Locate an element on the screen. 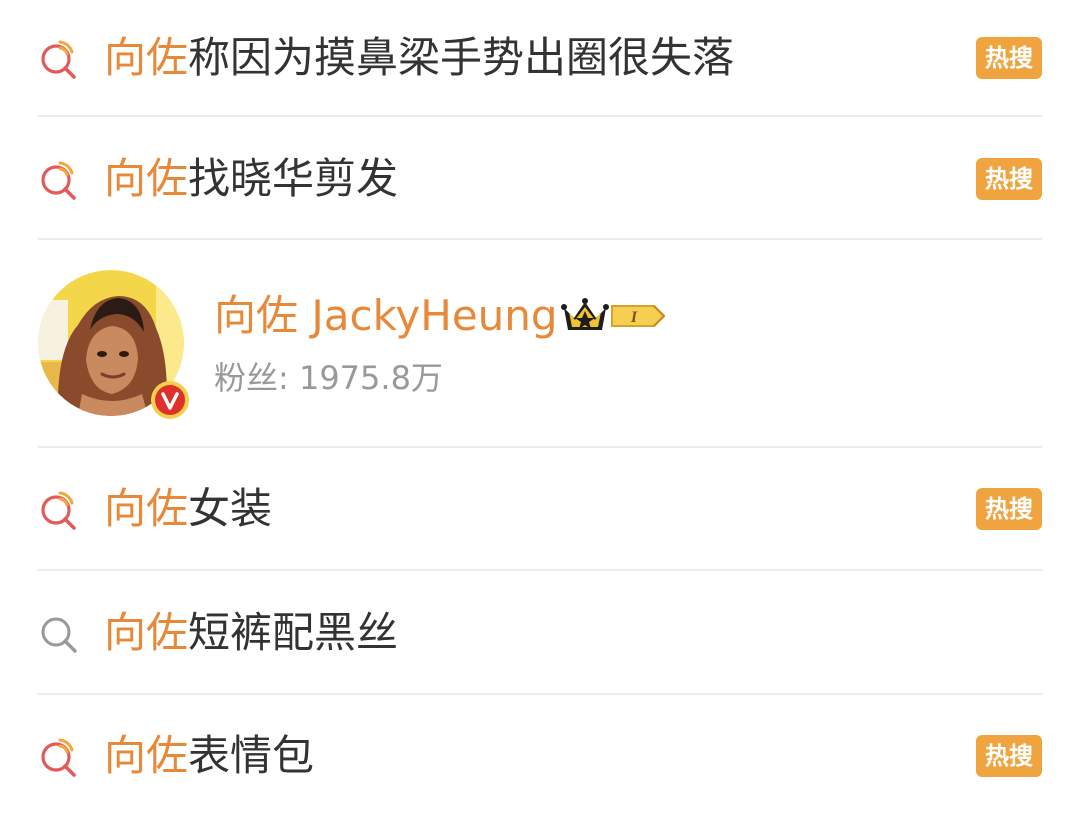  suggestion-row: 向佐称因为摸鼻梁手势出圈很失落 热搜 is located at coordinates (540, 57).